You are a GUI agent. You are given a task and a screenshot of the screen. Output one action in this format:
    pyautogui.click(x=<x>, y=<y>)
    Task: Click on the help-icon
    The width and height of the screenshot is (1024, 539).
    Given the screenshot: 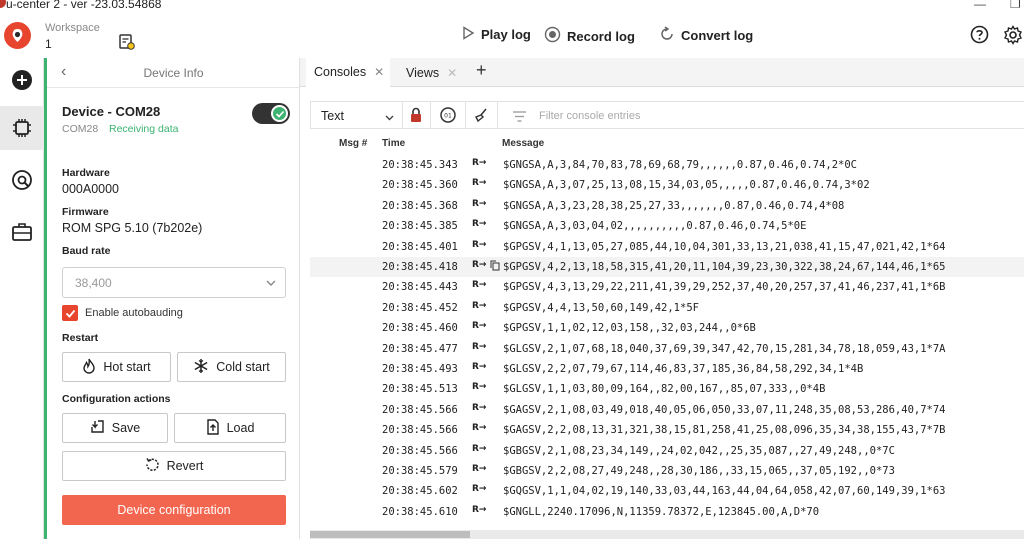 What is the action you would take?
    pyautogui.click(x=979, y=36)
    